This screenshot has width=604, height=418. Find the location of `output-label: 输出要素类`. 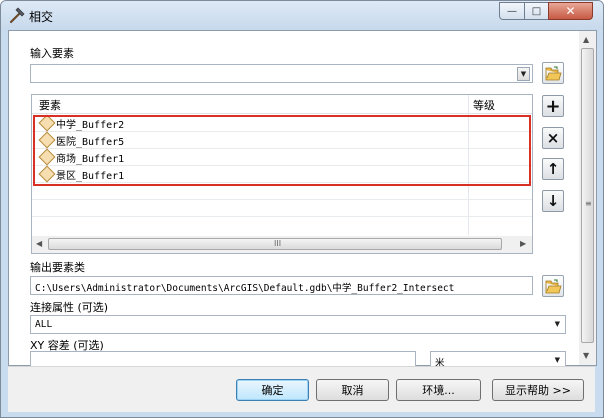

output-label: 输出要素类 is located at coordinates (57, 267).